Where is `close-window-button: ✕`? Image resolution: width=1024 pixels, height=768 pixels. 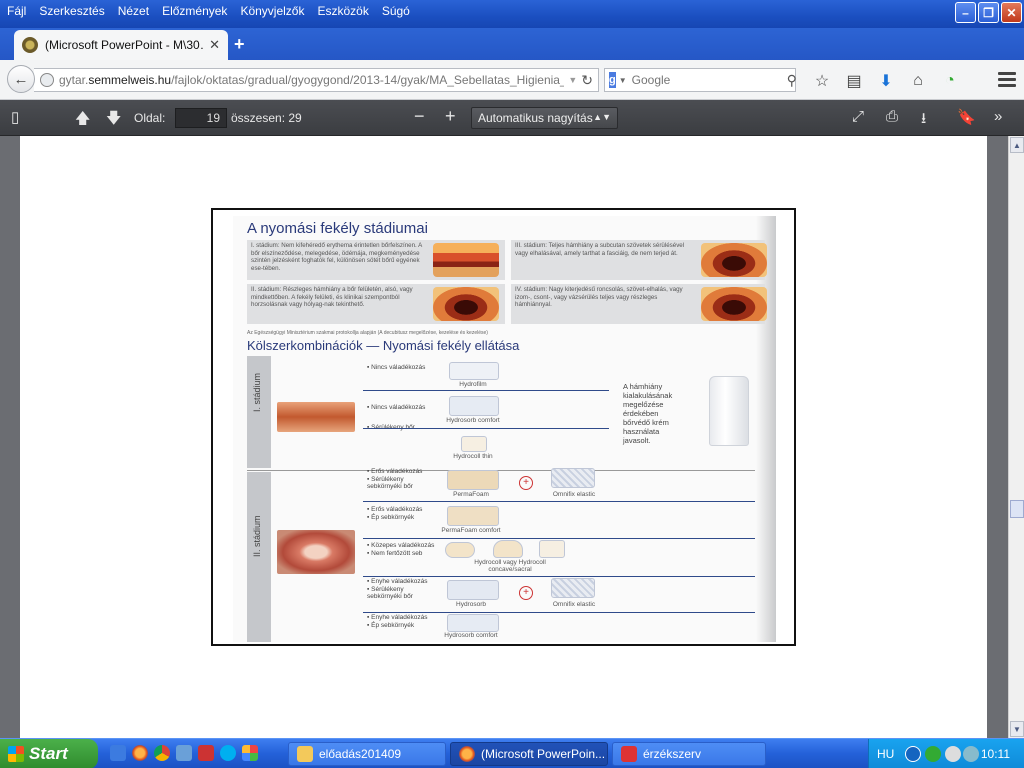 close-window-button: ✕ is located at coordinates (1011, 12).